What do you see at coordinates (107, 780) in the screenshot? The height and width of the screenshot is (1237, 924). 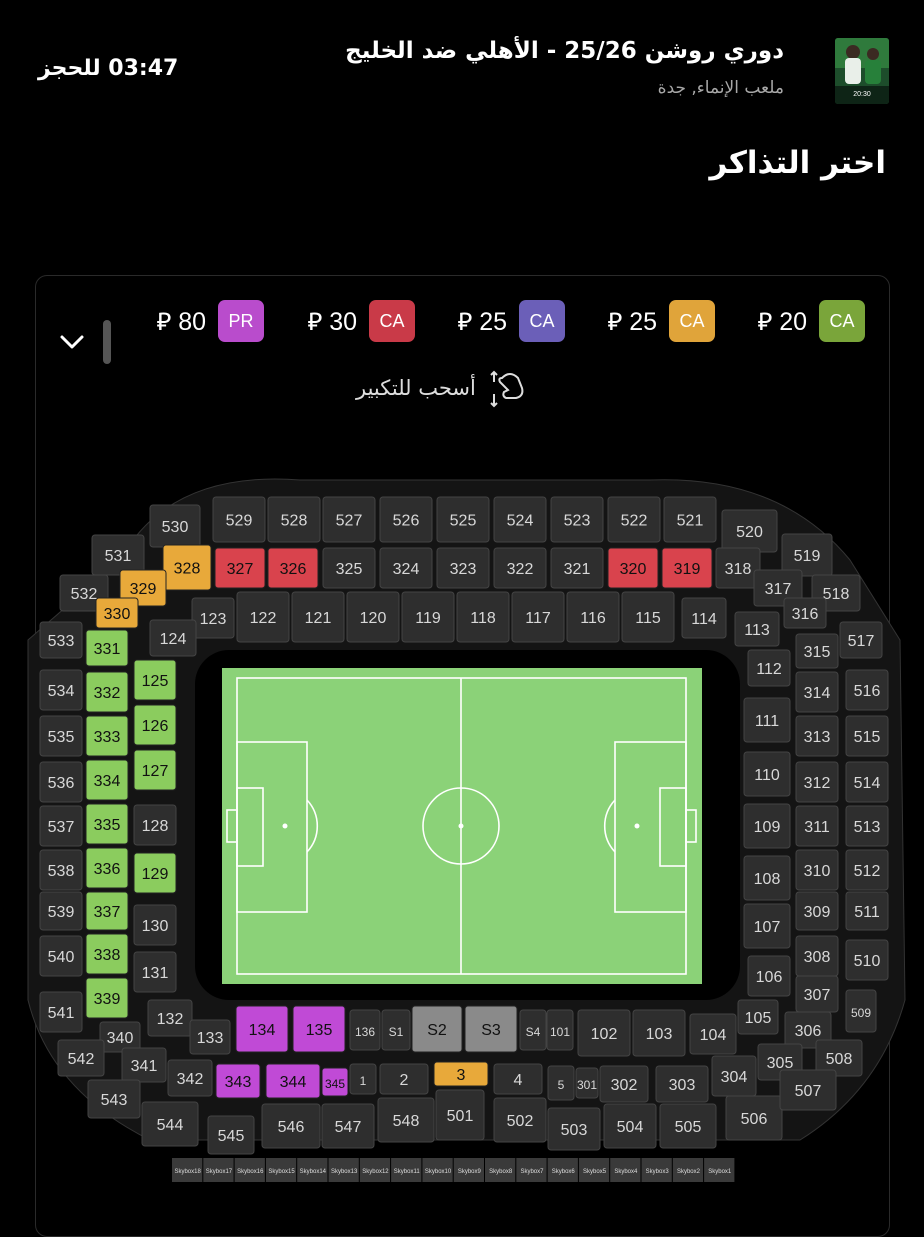 I see `section-334: 334` at bounding box center [107, 780].